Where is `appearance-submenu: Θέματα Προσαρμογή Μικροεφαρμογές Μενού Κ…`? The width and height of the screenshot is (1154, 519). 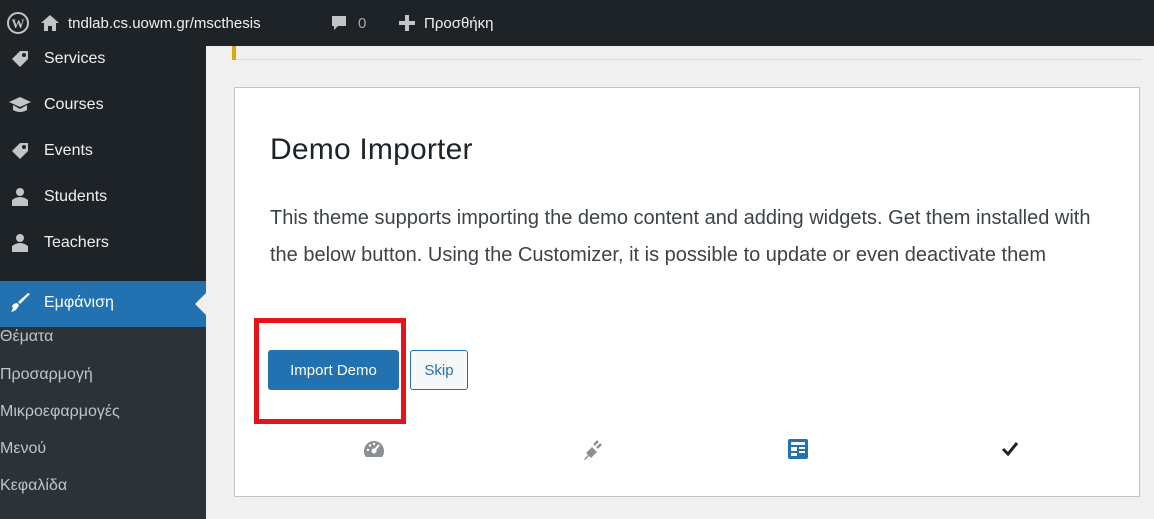
appearance-submenu: Θέματα Προσαρμογή Μικροεφαρμογές Μενού Κ… is located at coordinates (103, 423).